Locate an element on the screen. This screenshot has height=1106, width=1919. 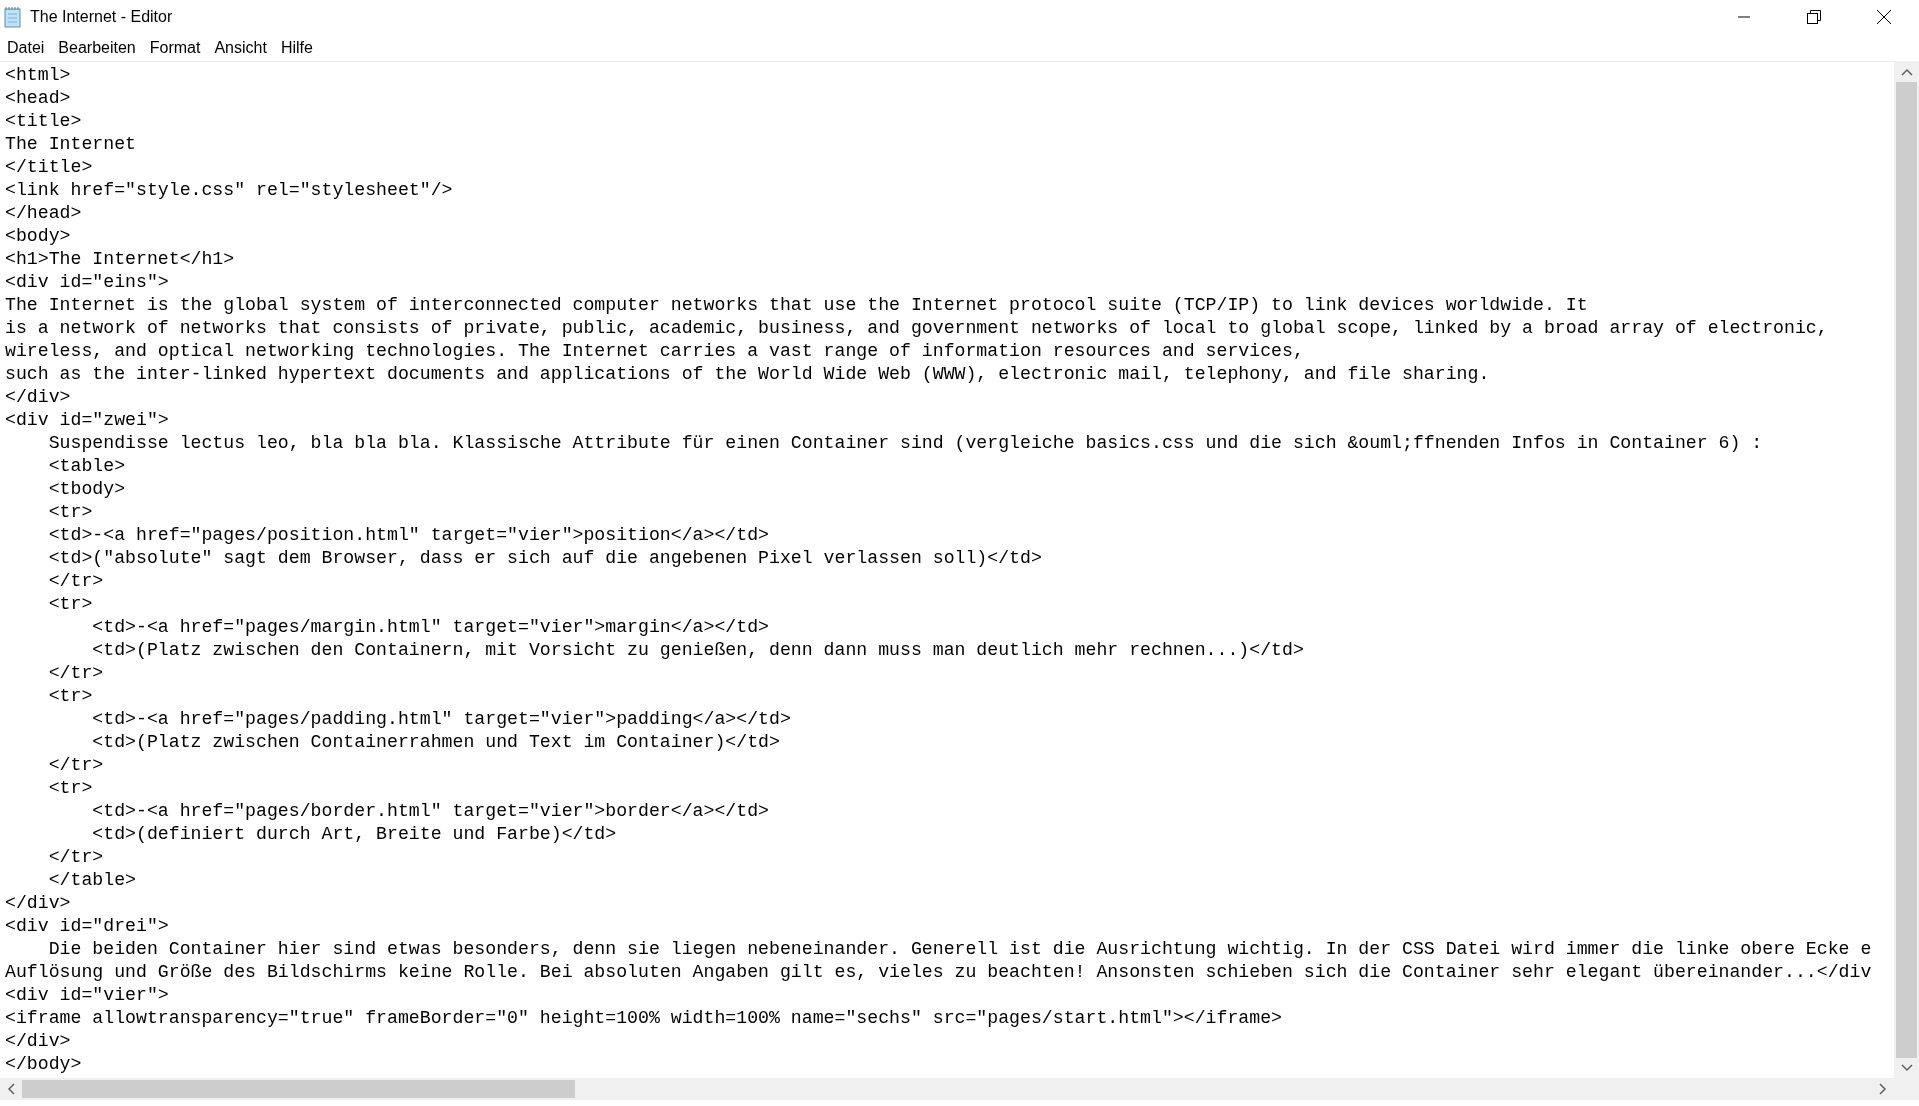
window-title: The Internet - Editor is located at coordinates (101, 17).